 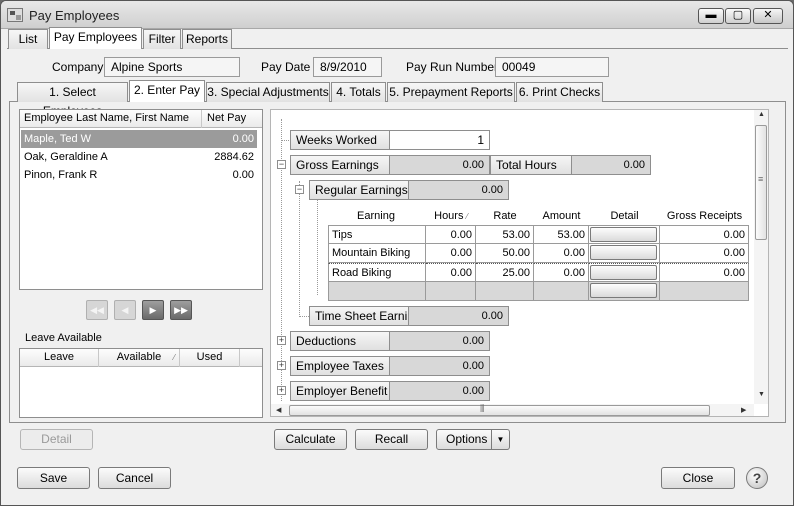 I want to click on save-button: Save, so click(x=53, y=478).